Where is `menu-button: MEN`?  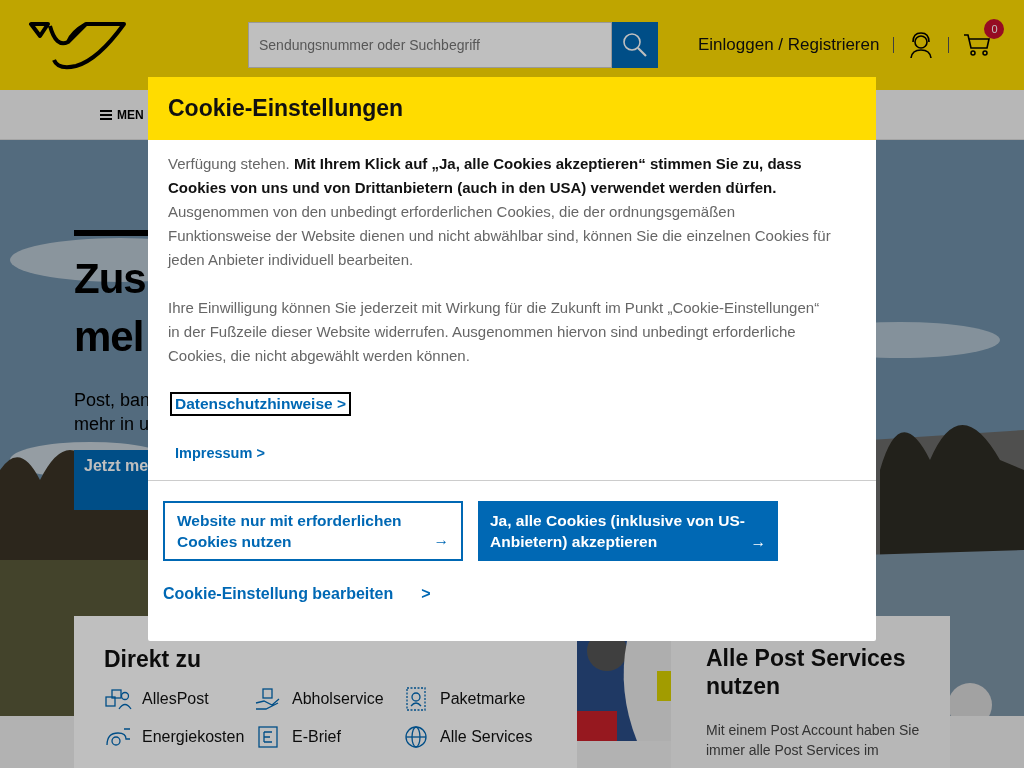
menu-button: MEN is located at coordinates (122, 114).